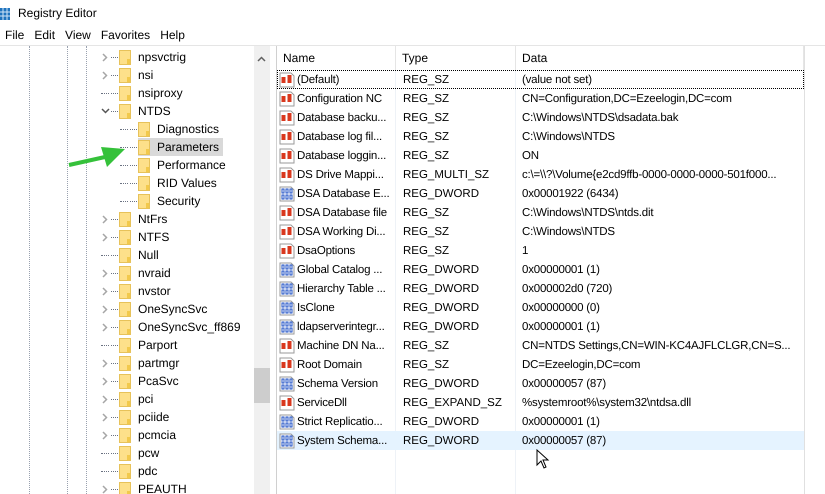 The height and width of the screenshot is (494, 825). Describe the element at coordinates (336, 58) in the screenshot. I see `column-header: Name` at that location.